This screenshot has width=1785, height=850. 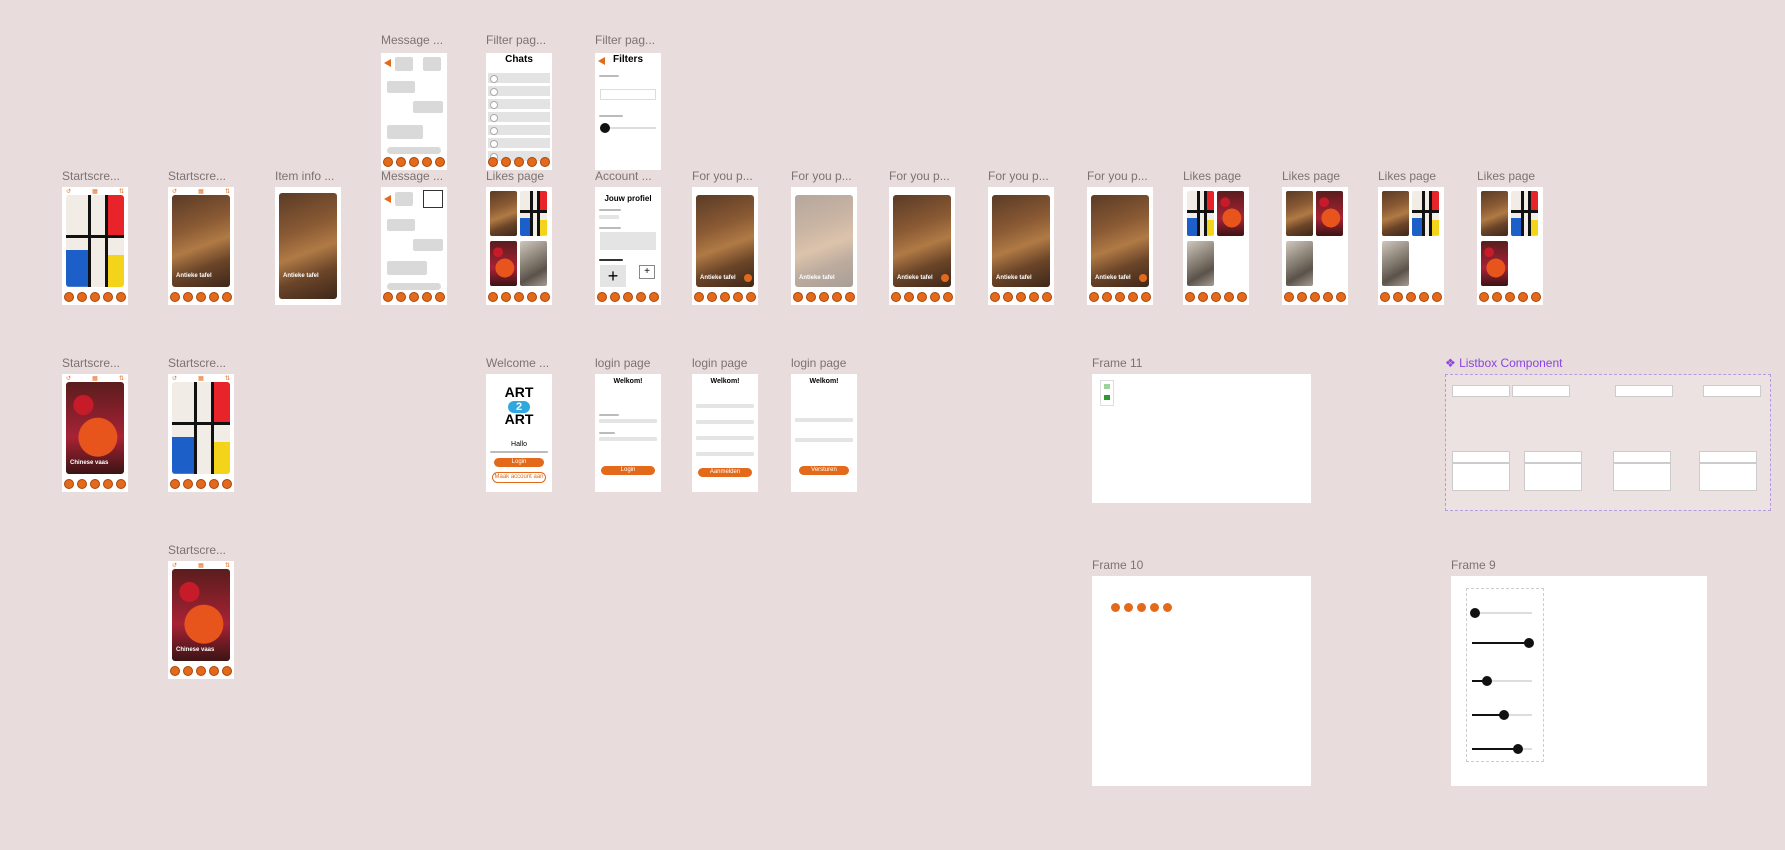 What do you see at coordinates (628, 433) in the screenshot?
I see `frame-login-1: Welkom! Login` at bounding box center [628, 433].